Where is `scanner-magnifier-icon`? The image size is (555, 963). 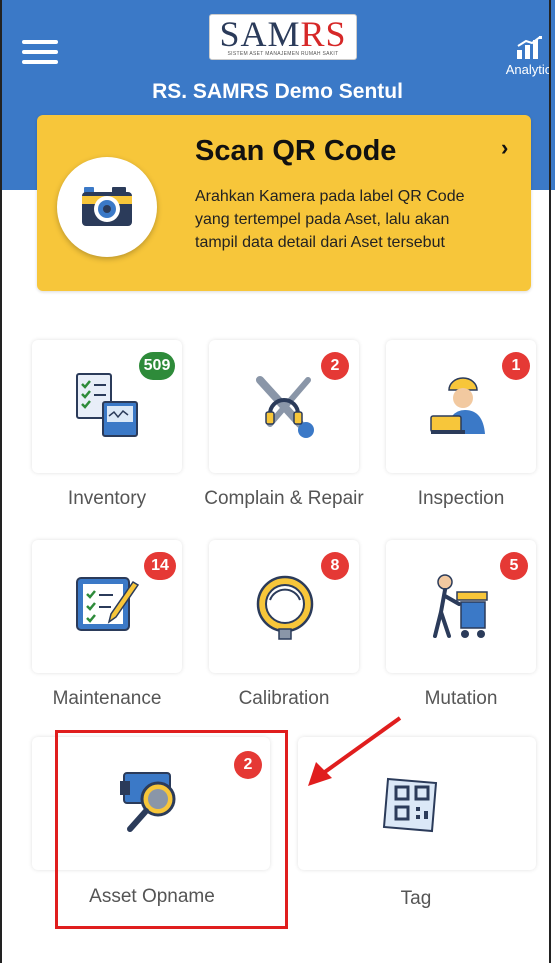
scanner-magnifier-icon is located at coordinates (148, 802).